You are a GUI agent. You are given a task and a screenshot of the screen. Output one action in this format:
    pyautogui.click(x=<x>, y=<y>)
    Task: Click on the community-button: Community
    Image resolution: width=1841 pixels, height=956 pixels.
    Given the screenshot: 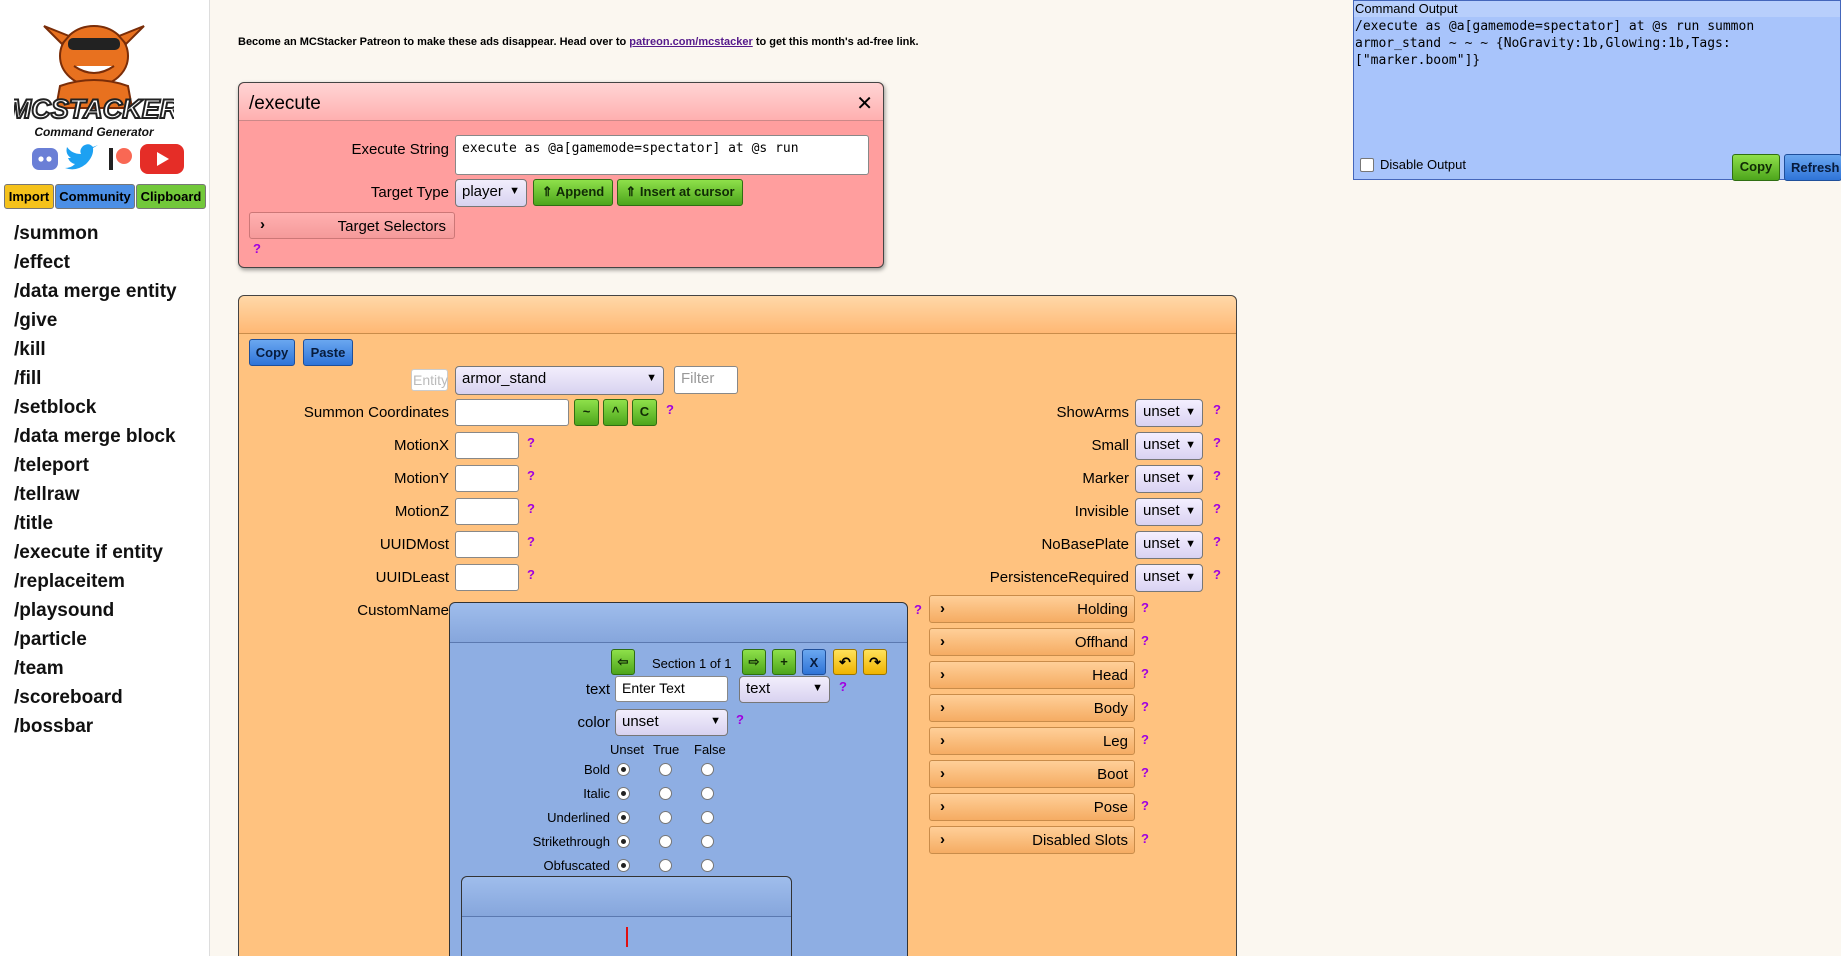 What is the action you would take?
    pyautogui.click(x=95, y=196)
    